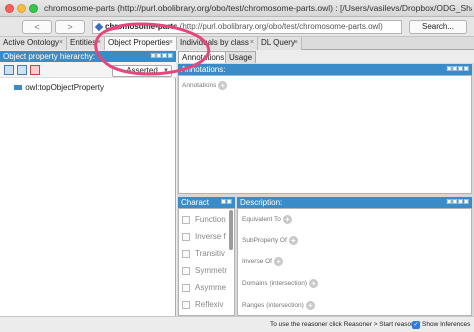 This screenshot has height=332, width=474. Describe the element at coordinates (21, 8) in the screenshot. I see `minimize-window-button` at that location.